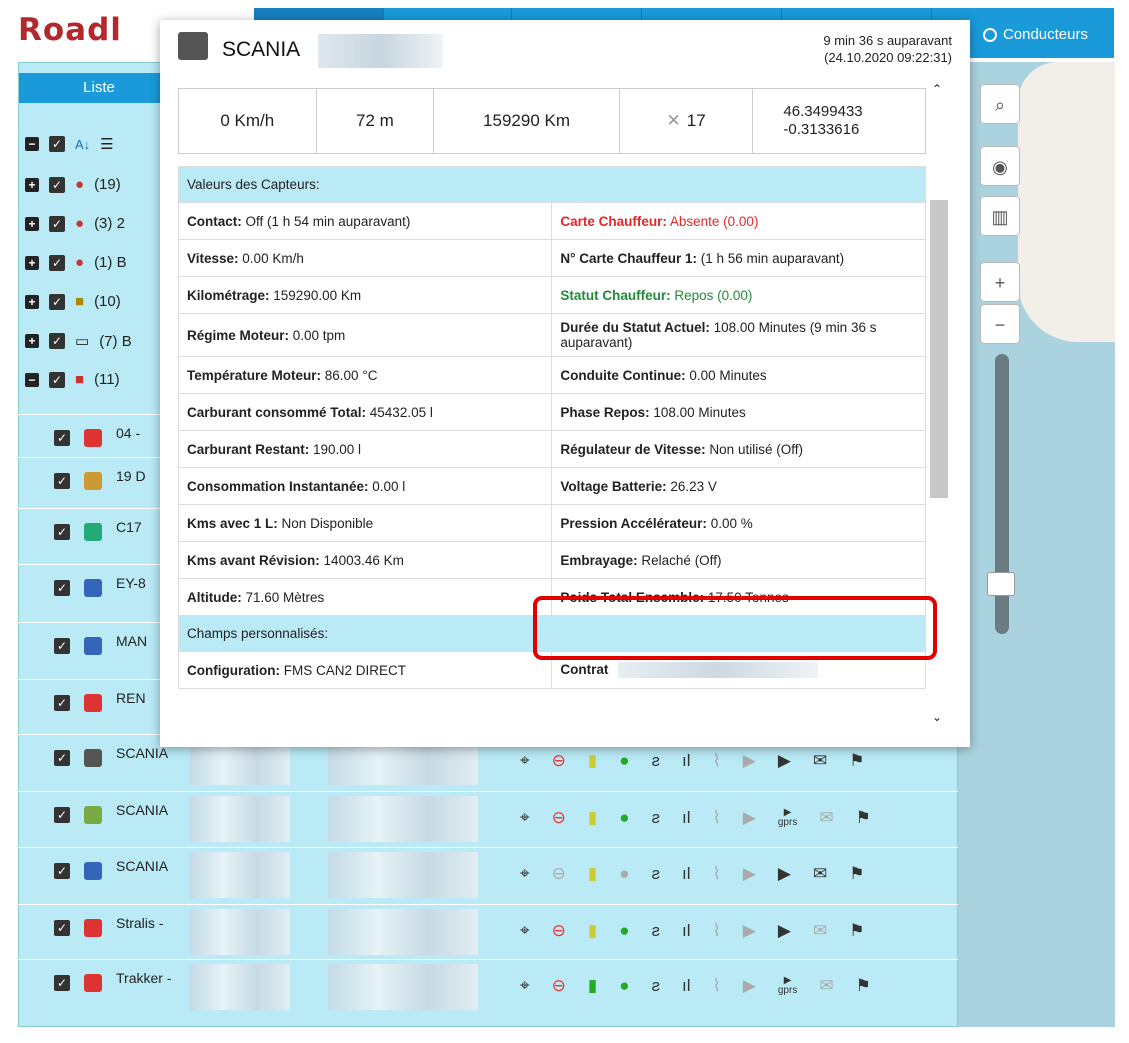 This screenshot has height=1043, width=1129. Describe the element at coordinates (488, 819) in the screenshot. I see `vehicle-row: ✓ SCANIA ⌖ ⊖ ▮ ● ƨ ıl ⌇ ▶ ▶ gprs ✉ ⚑` at that location.